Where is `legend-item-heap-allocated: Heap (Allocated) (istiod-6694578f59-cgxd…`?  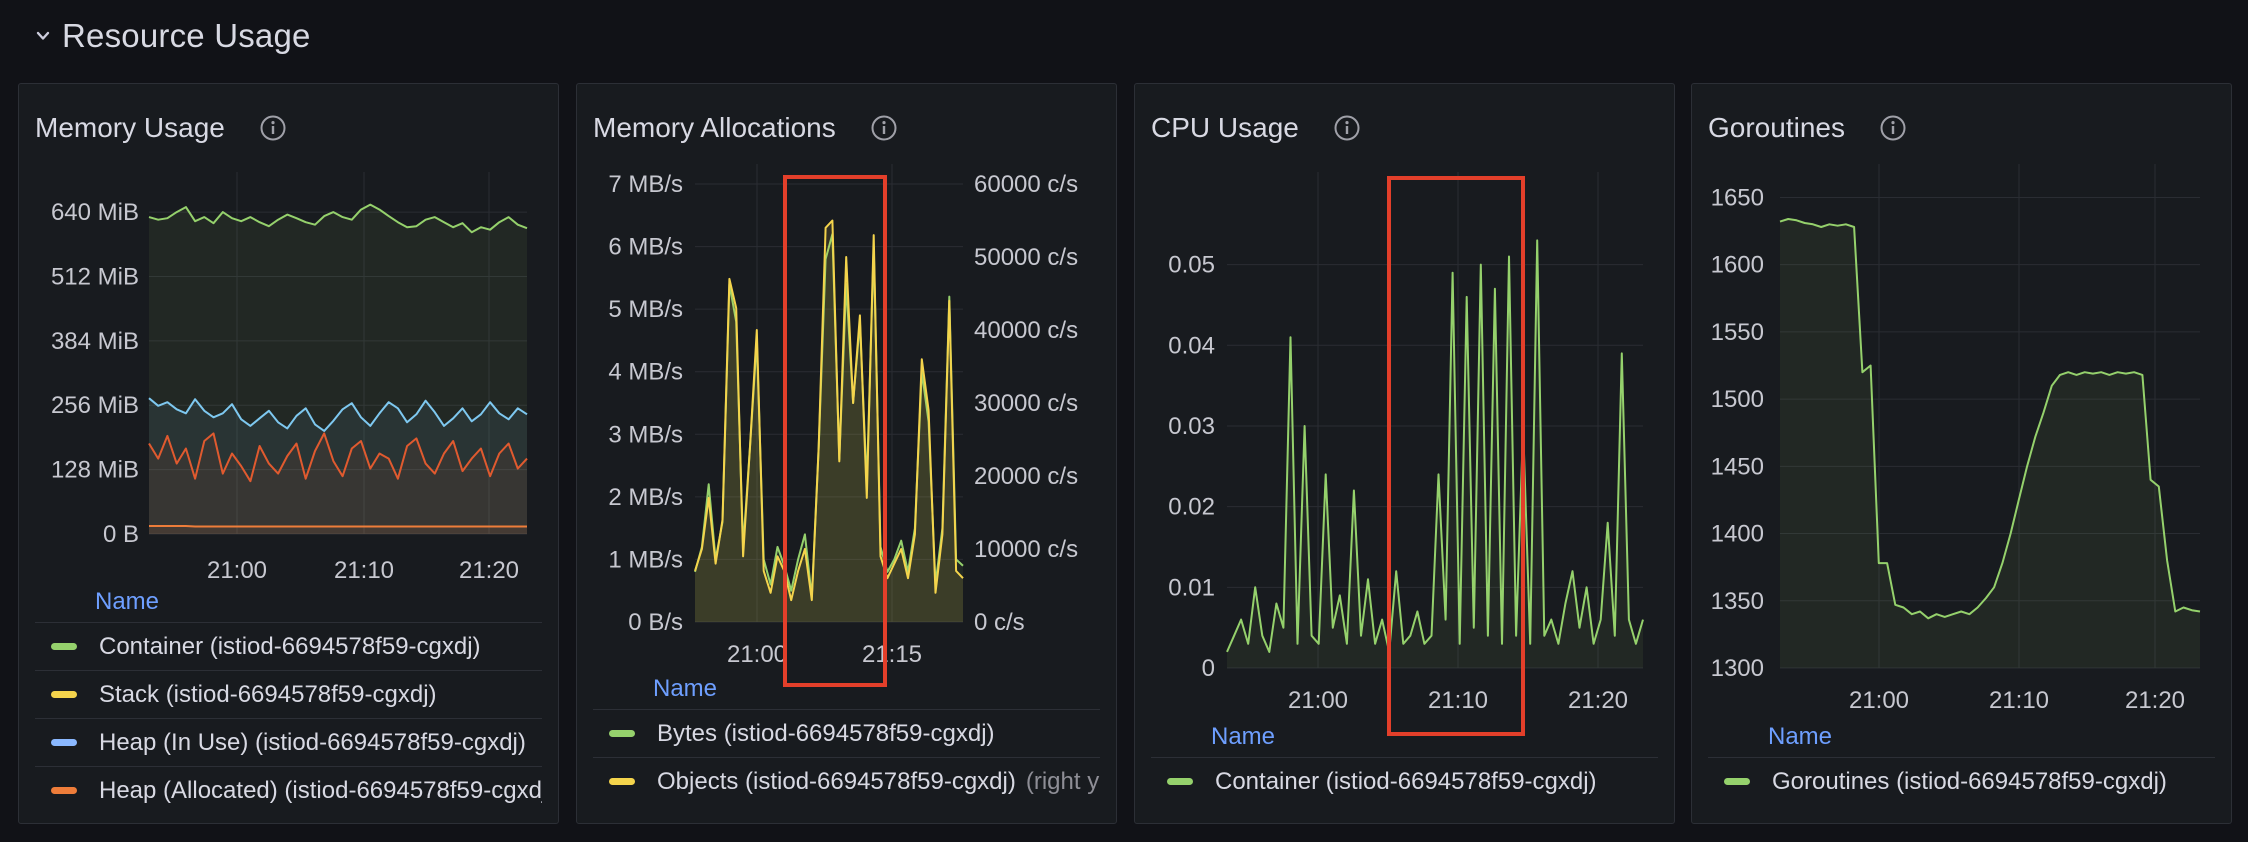 legend-item-heap-allocated: Heap (Allocated) (istiod-6694578f59-cgxd… is located at coordinates (288, 790).